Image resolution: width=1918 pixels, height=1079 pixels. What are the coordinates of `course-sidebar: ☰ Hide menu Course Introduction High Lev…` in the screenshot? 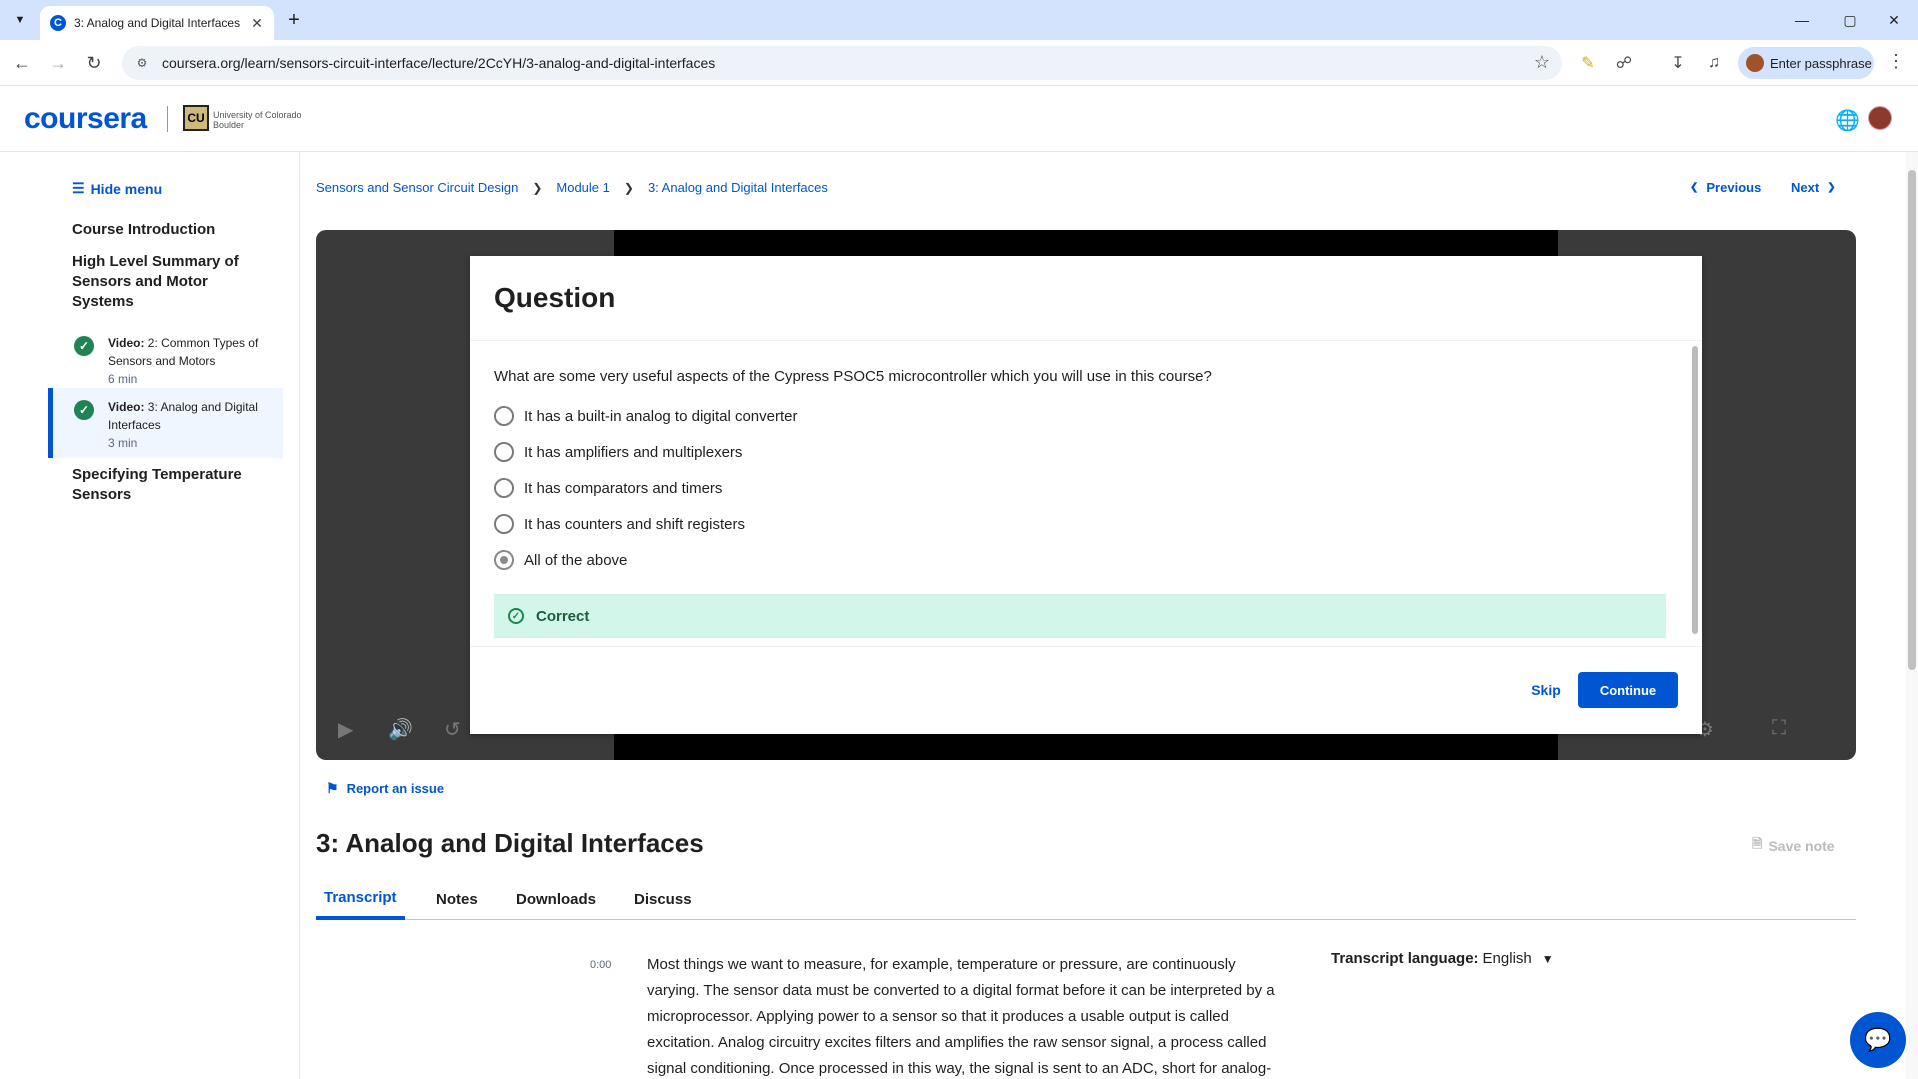 It's located at (150, 615).